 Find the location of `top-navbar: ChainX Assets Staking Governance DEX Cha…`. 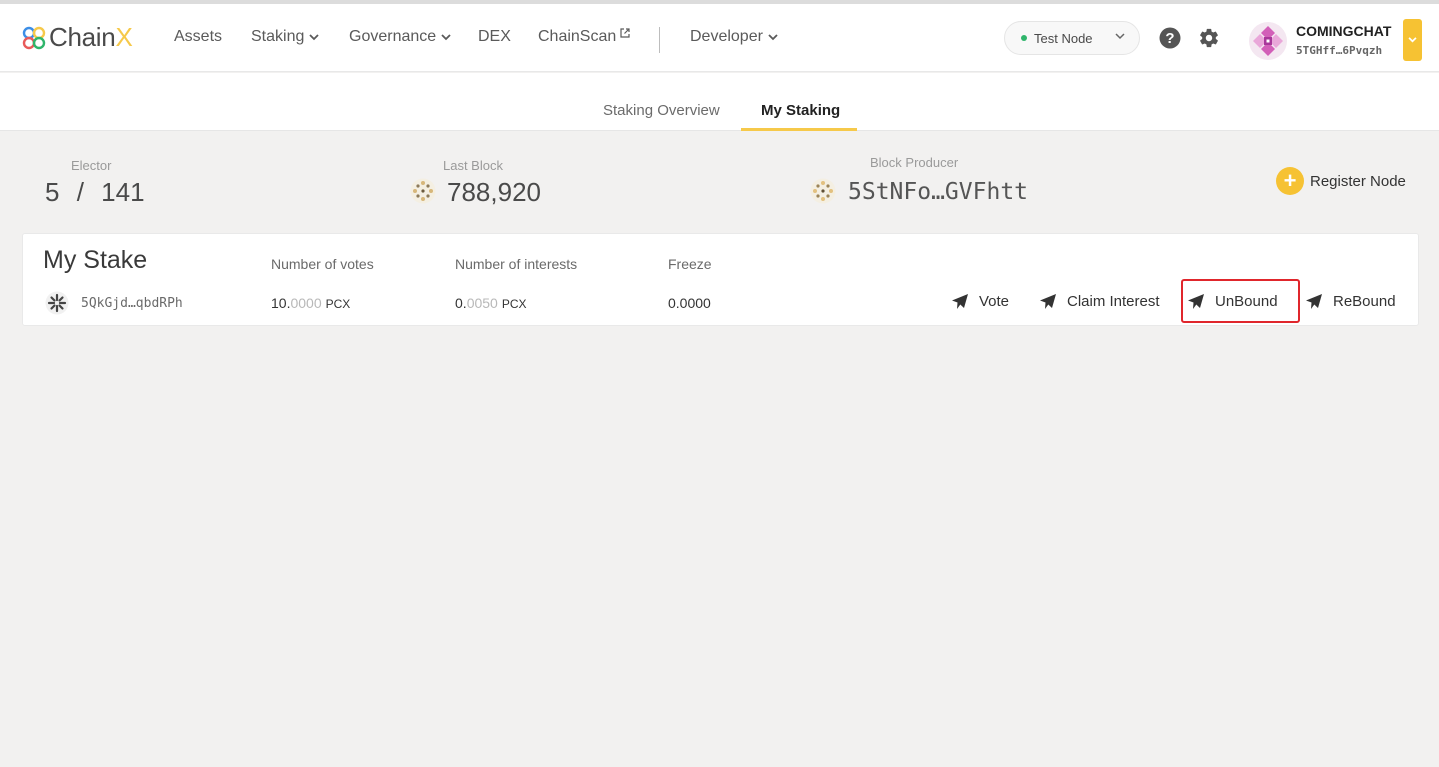

top-navbar: ChainX Assets Staking Governance DEX Cha… is located at coordinates (719, 38).